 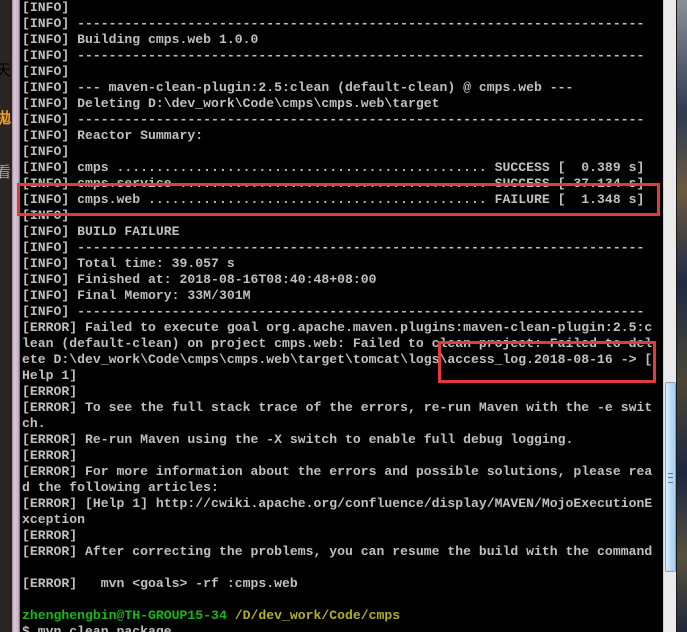 What do you see at coordinates (50, 375) in the screenshot?
I see `terminal-line: Help 1]` at bounding box center [50, 375].